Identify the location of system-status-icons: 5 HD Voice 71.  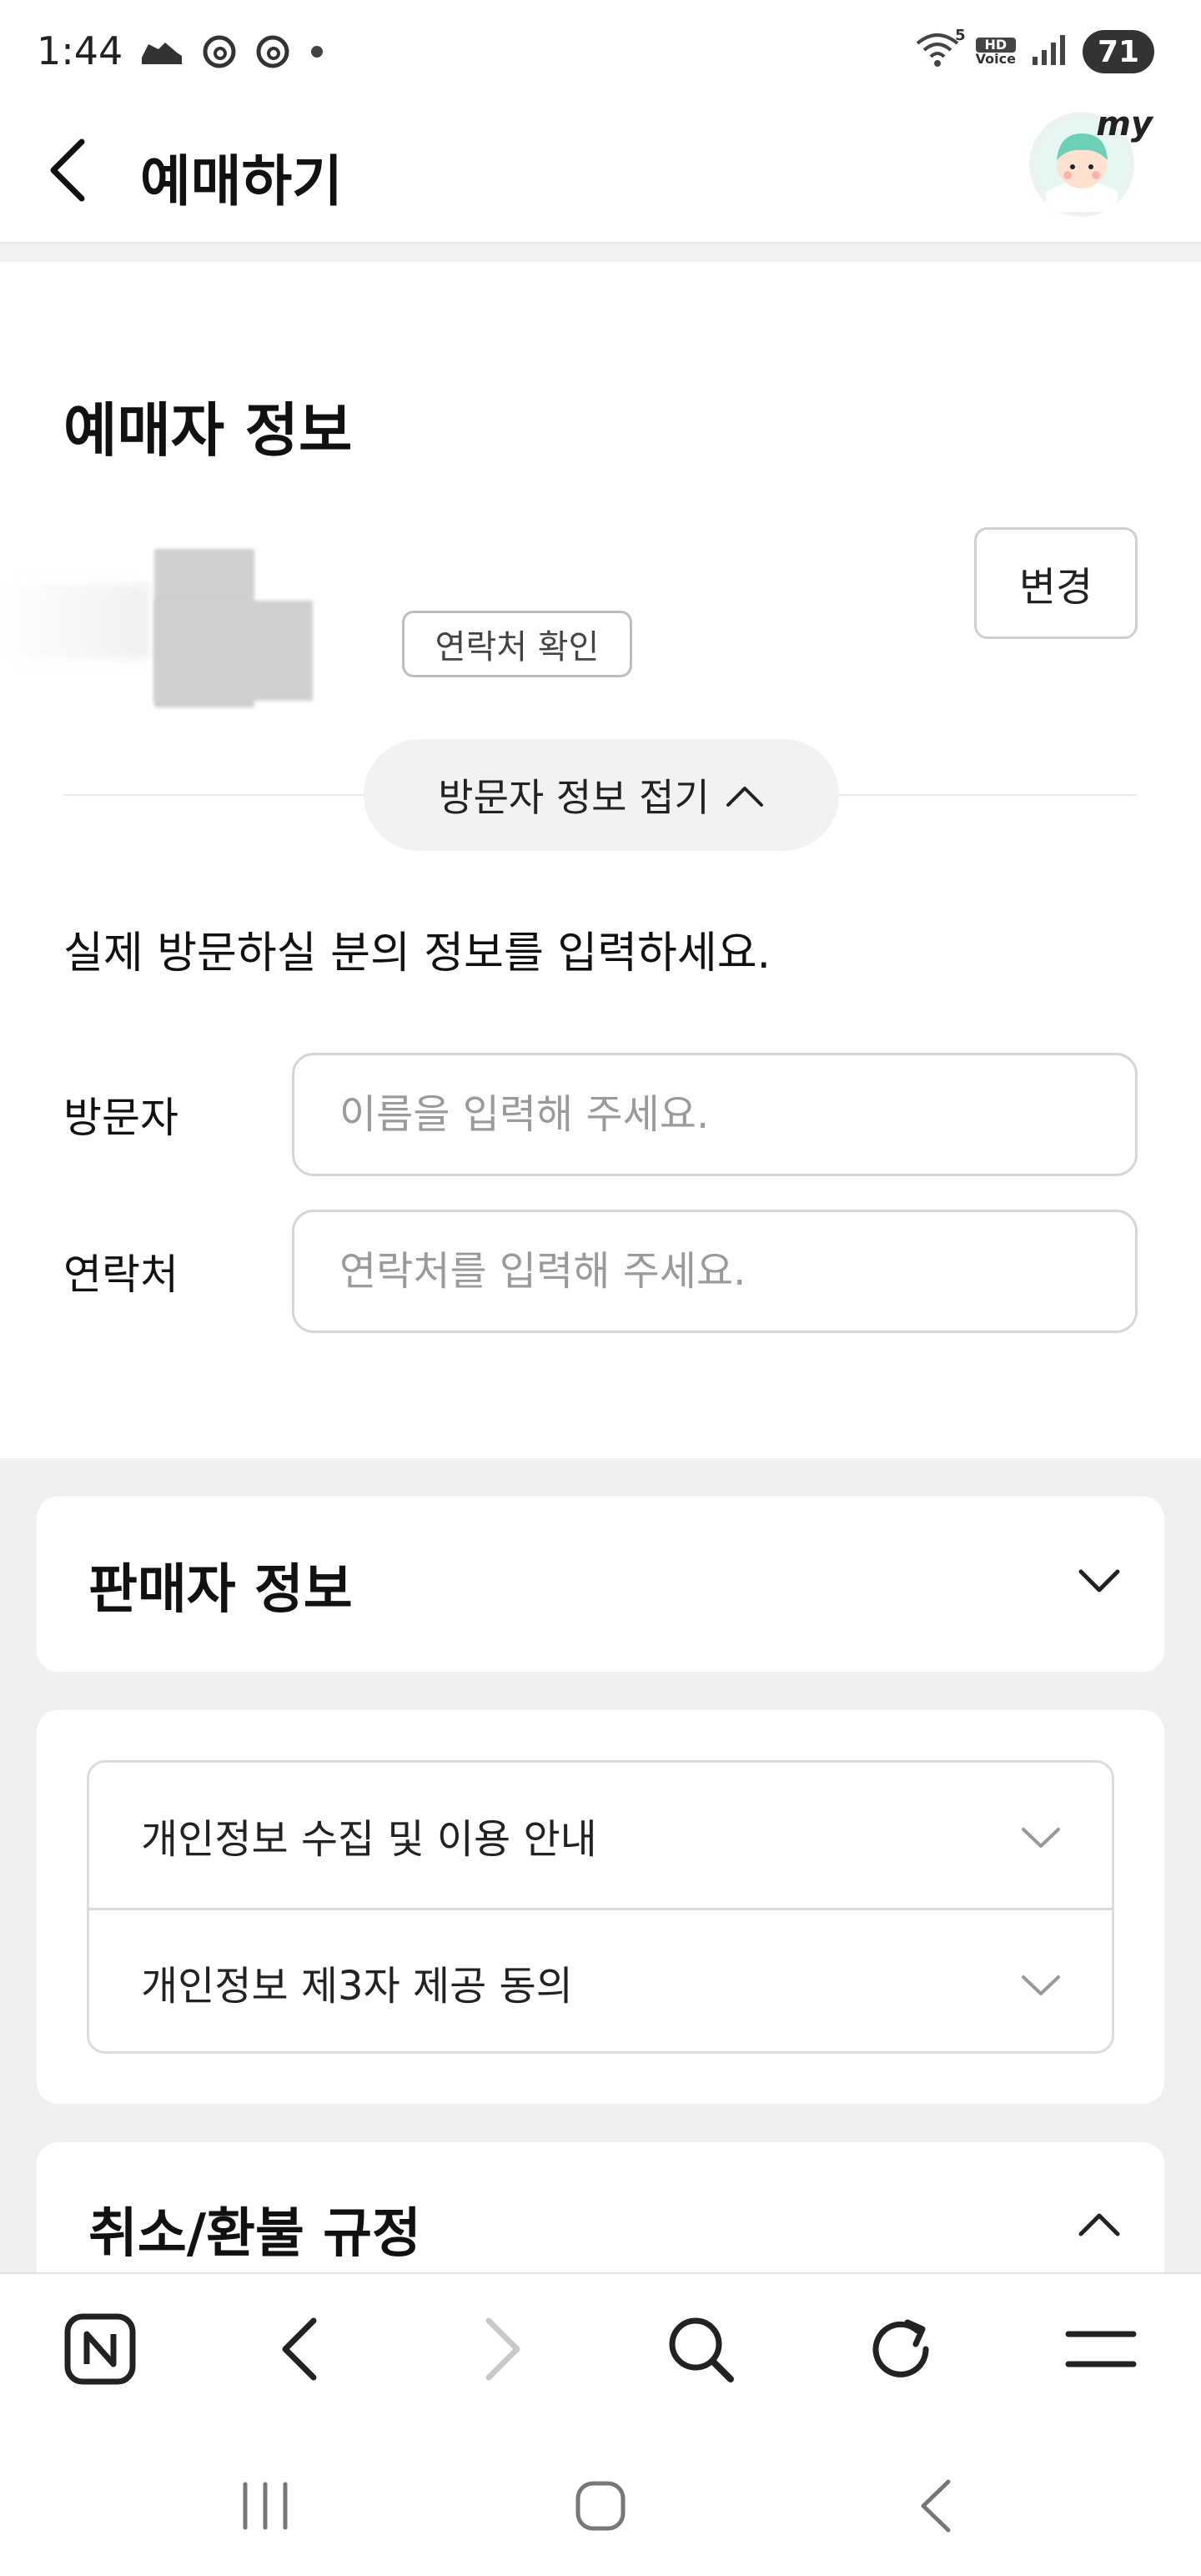
(1034, 50).